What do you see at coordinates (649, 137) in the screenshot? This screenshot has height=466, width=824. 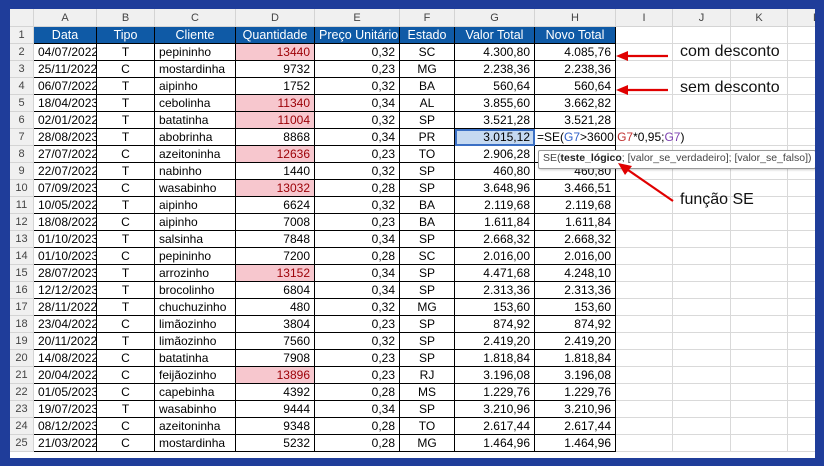 I see `formula-part-mult: *0,95;` at bounding box center [649, 137].